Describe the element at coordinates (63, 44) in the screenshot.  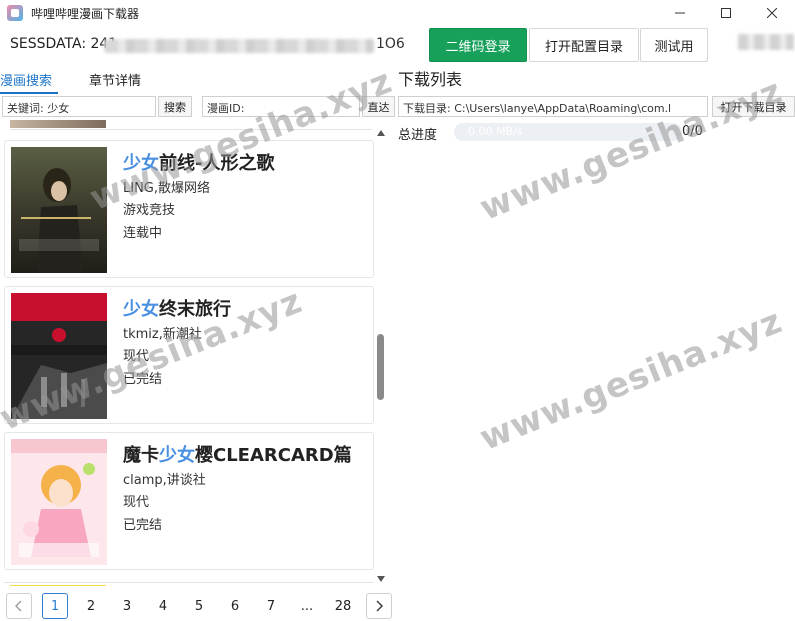
I see `sessdata-label: SESSDATA: 241` at that location.